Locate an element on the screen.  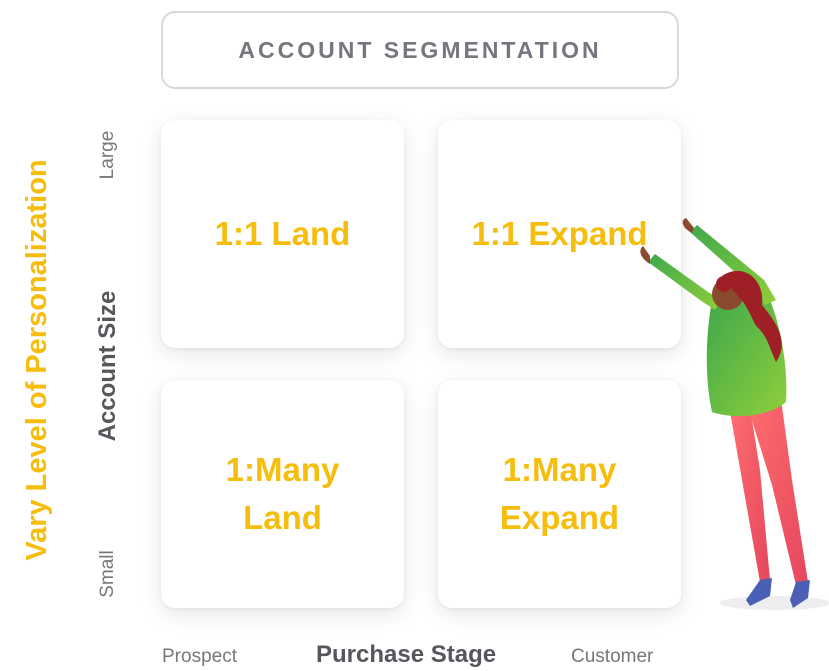
x-tick-prospect: Prospect is located at coordinates (199, 656).